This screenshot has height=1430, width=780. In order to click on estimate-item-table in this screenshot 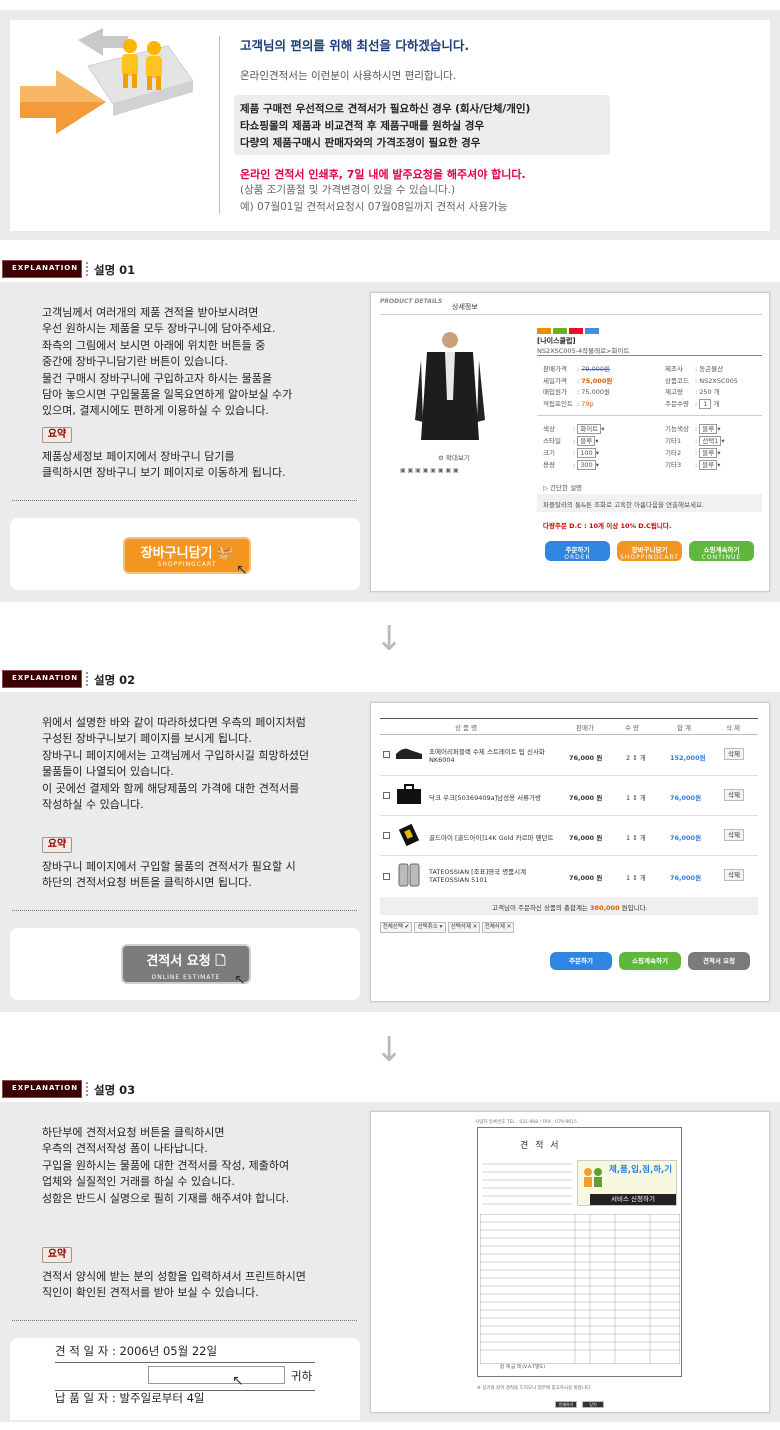, I will do `click(580, 1289)`.